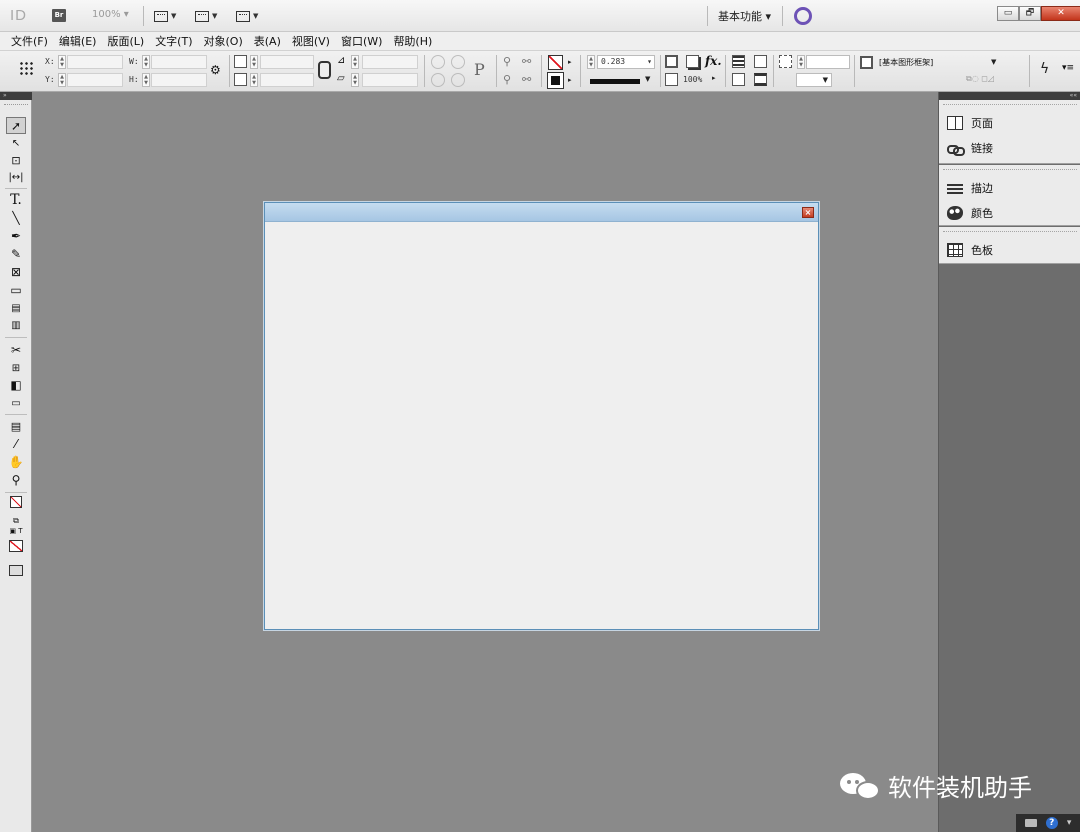  I want to click on arrange-documents-button: ▼, so click(251, 16).